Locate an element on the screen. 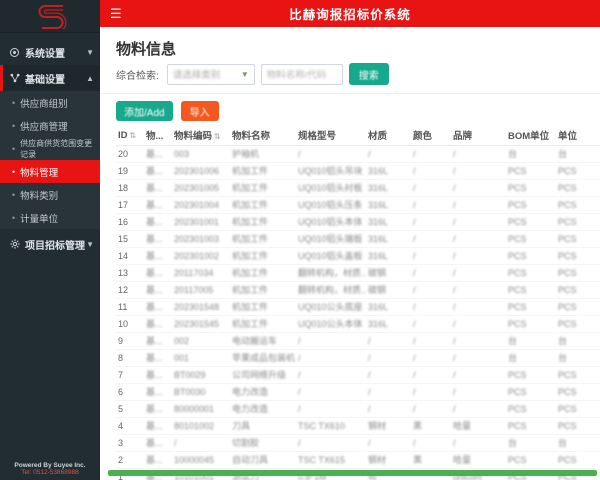  column-header: 颜色 is located at coordinates (431, 136).